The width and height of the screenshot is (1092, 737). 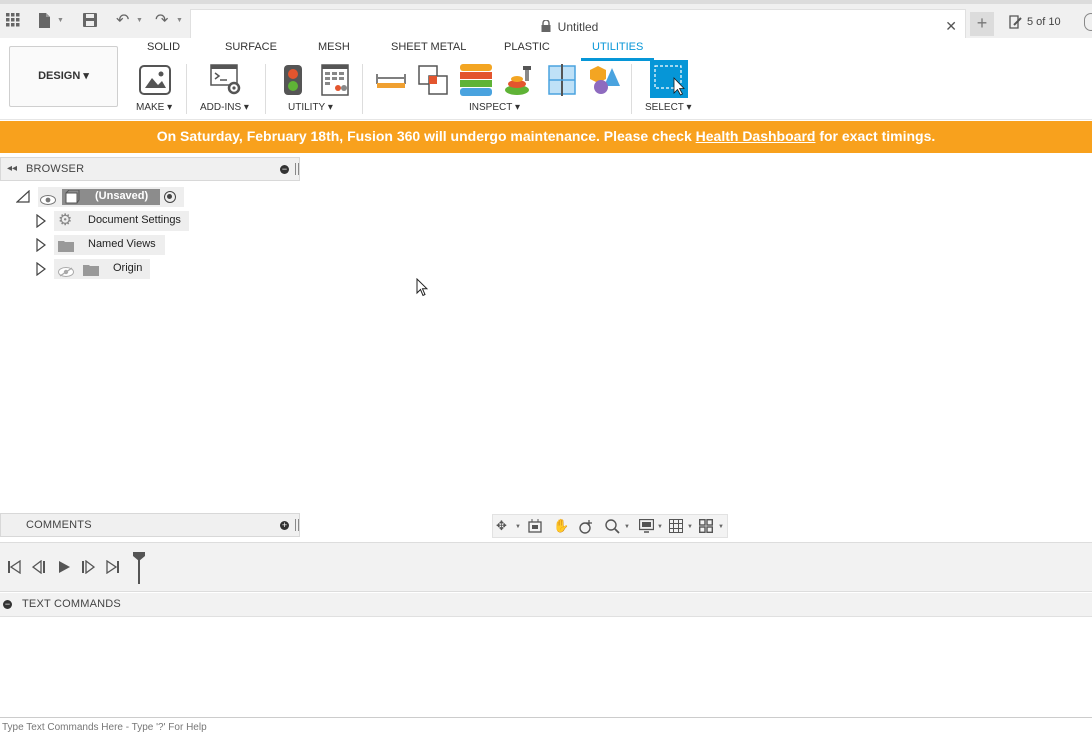 What do you see at coordinates (139, 20) in the screenshot?
I see `undo-caret-icon: ▼` at bounding box center [139, 20].